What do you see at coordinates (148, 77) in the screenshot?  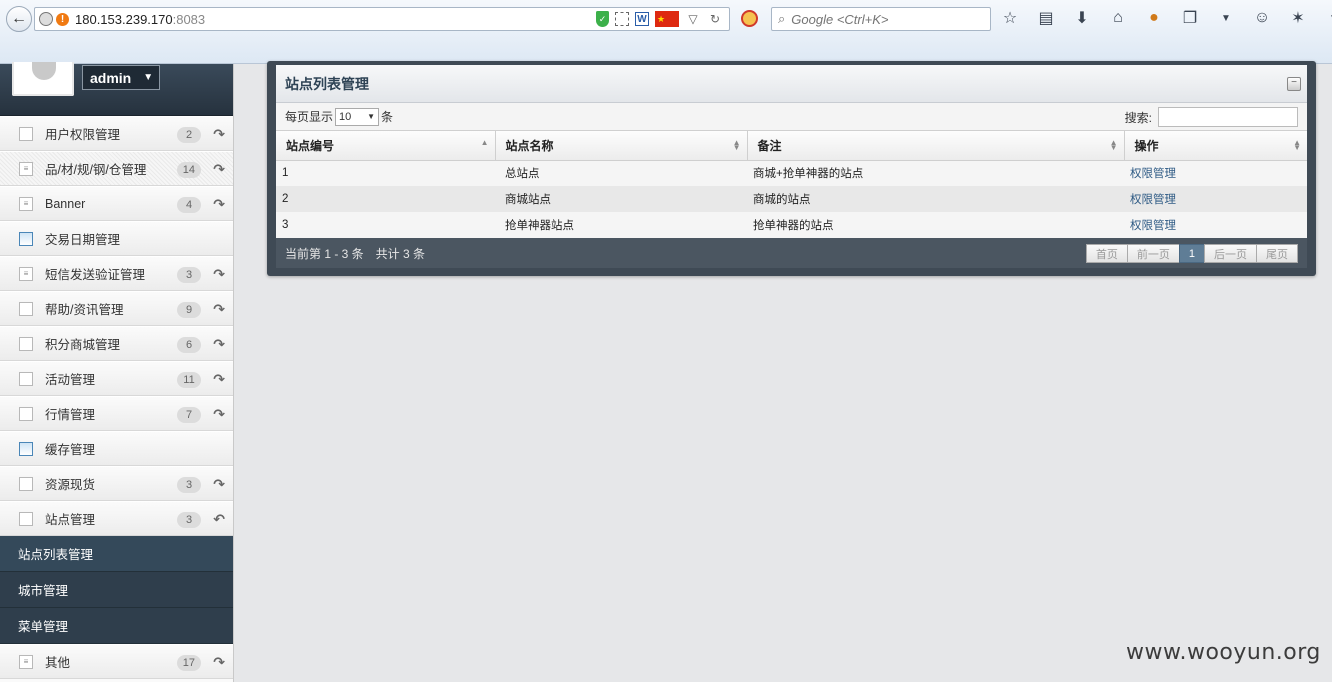 I see `caret-down-icon: ▼` at bounding box center [148, 77].